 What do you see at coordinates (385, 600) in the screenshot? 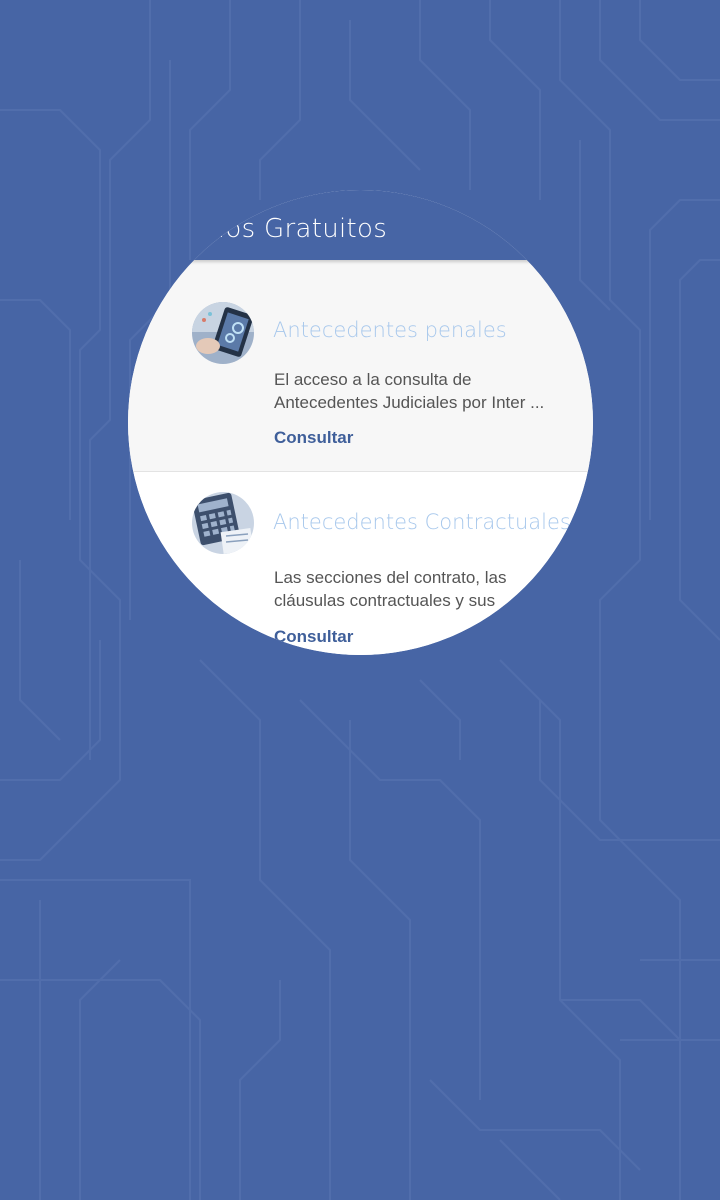
I see `description-line: cláusulas contractuales y sus` at bounding box center [385, 600].